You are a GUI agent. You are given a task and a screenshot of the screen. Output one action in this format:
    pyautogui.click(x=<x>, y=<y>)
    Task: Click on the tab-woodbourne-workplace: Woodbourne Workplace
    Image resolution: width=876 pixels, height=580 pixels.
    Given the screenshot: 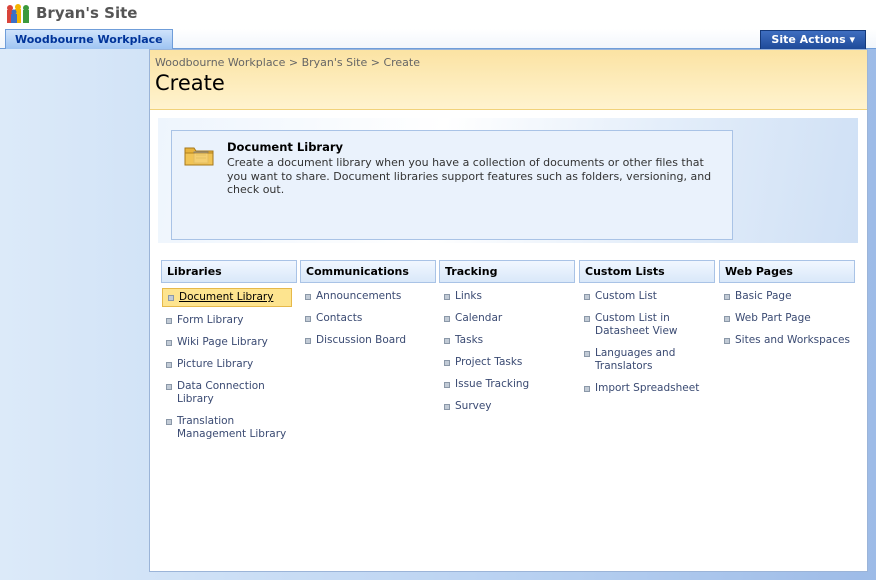 What is the action you would take?
    pyautogui.click(x=89, y=39)
    